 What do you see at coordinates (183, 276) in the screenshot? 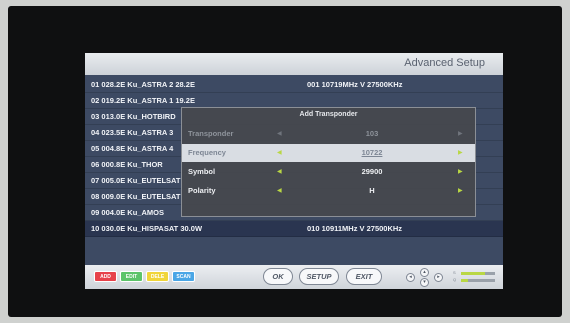
I see `scan-key-button: SCAN` at bounding box center [183, 276].